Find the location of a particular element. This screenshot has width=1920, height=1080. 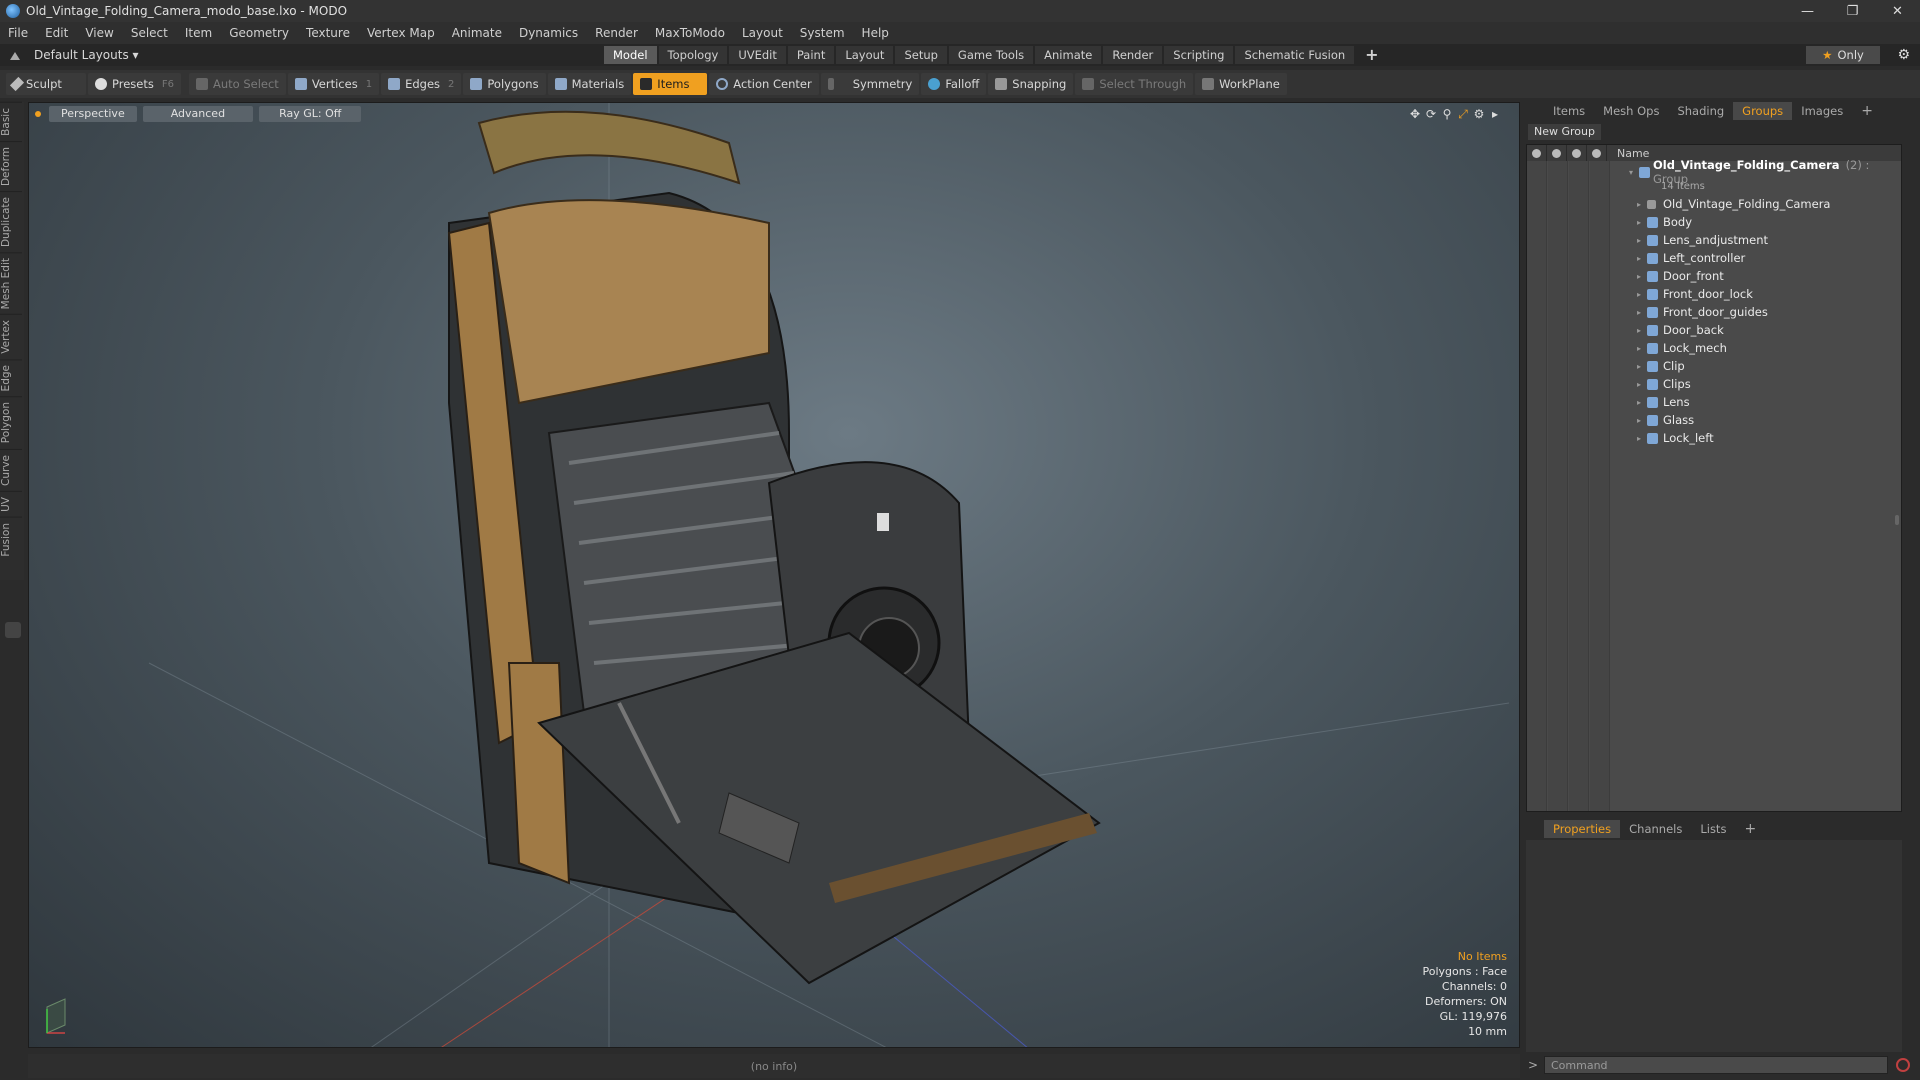

raygl-button: Ray GL: Off is located at coordinates (310, 114).